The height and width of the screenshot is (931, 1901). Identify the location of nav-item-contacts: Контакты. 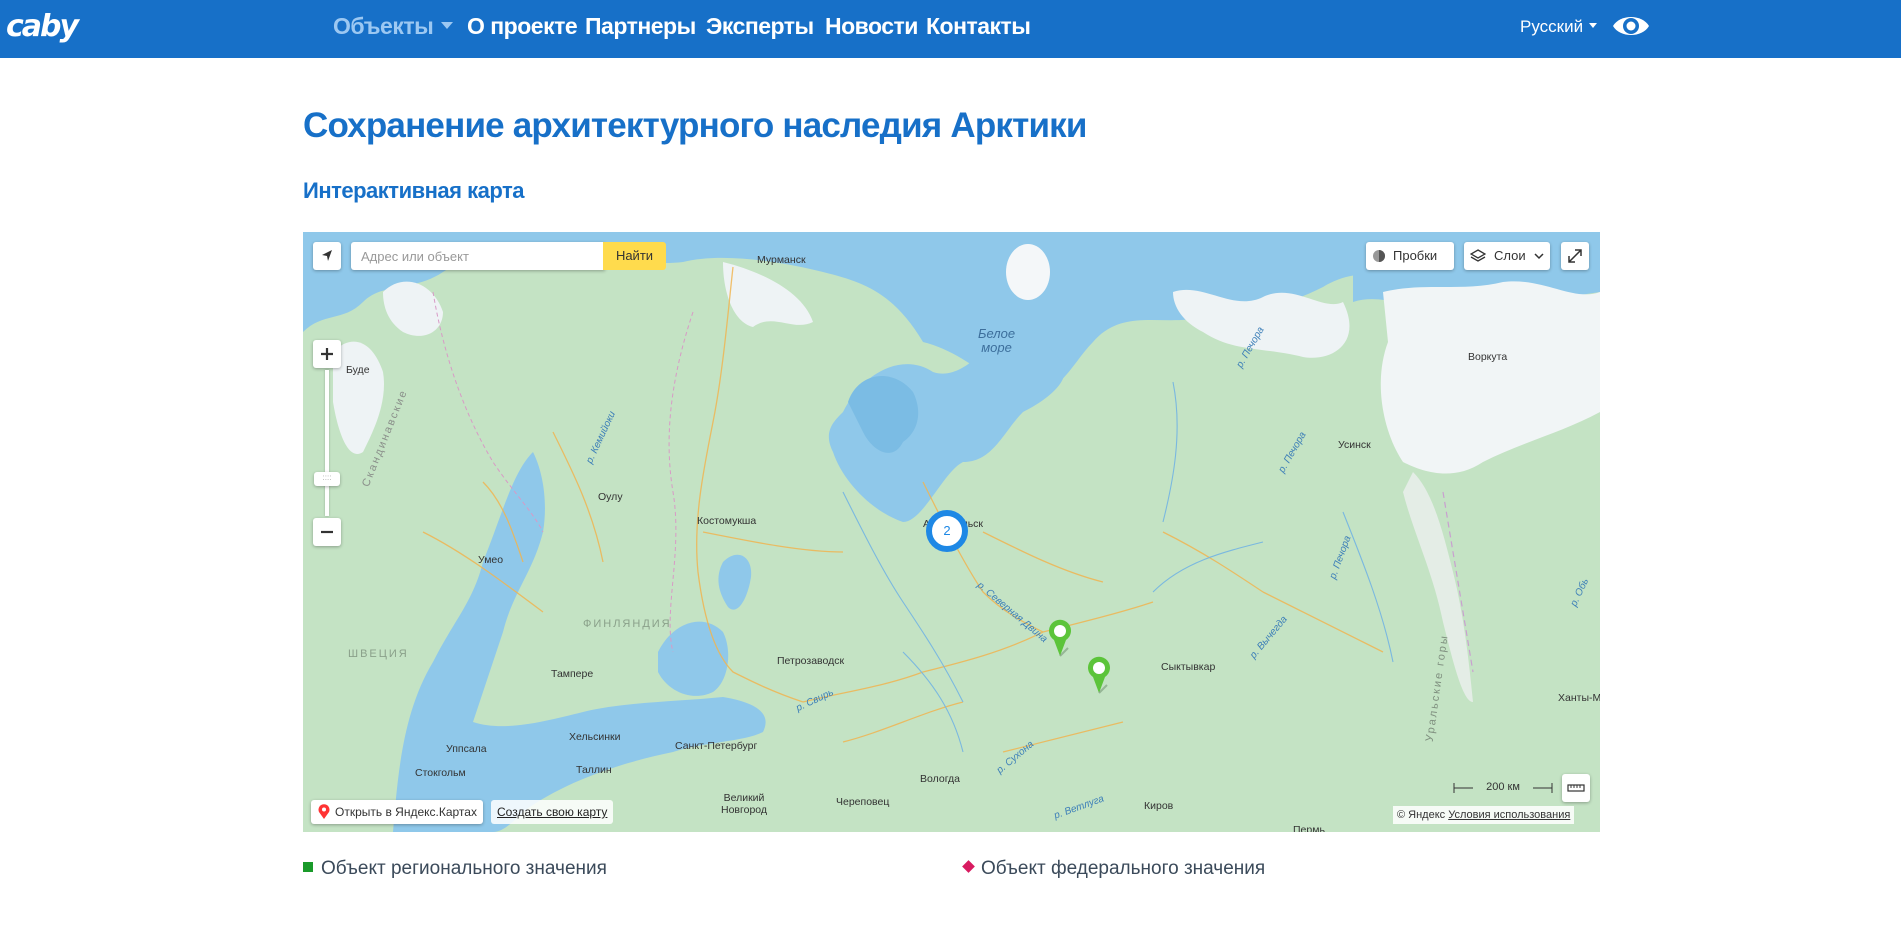
(978, 26).